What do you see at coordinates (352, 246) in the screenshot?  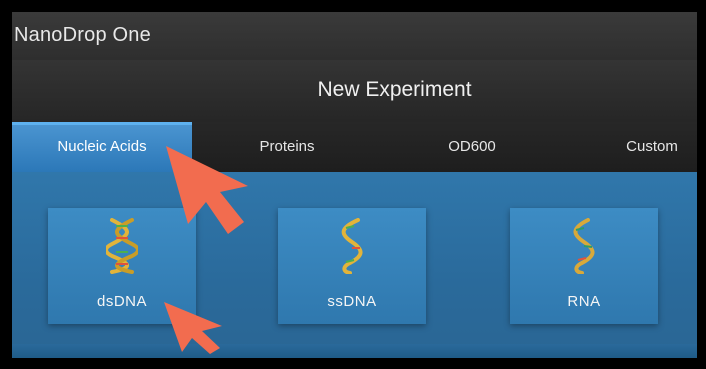 I see `single-strand-helix-icon` at bounding box center [352, 246].